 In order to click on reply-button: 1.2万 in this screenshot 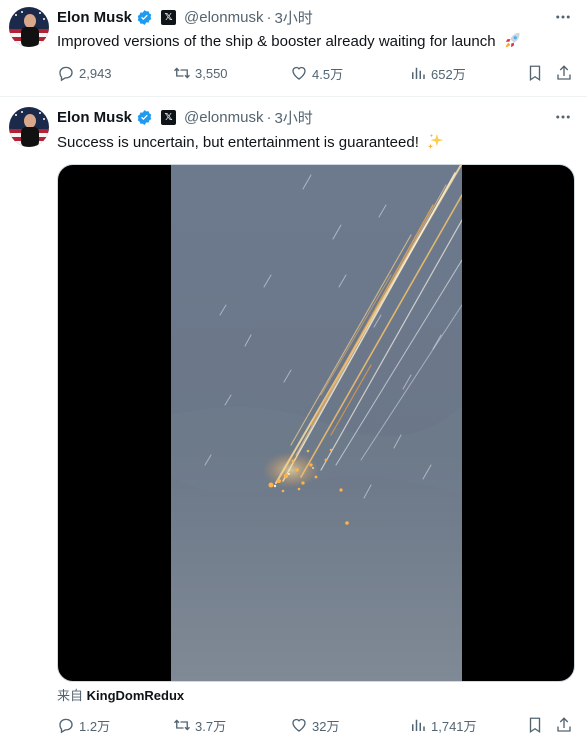, I will do `click(83, 725)`.